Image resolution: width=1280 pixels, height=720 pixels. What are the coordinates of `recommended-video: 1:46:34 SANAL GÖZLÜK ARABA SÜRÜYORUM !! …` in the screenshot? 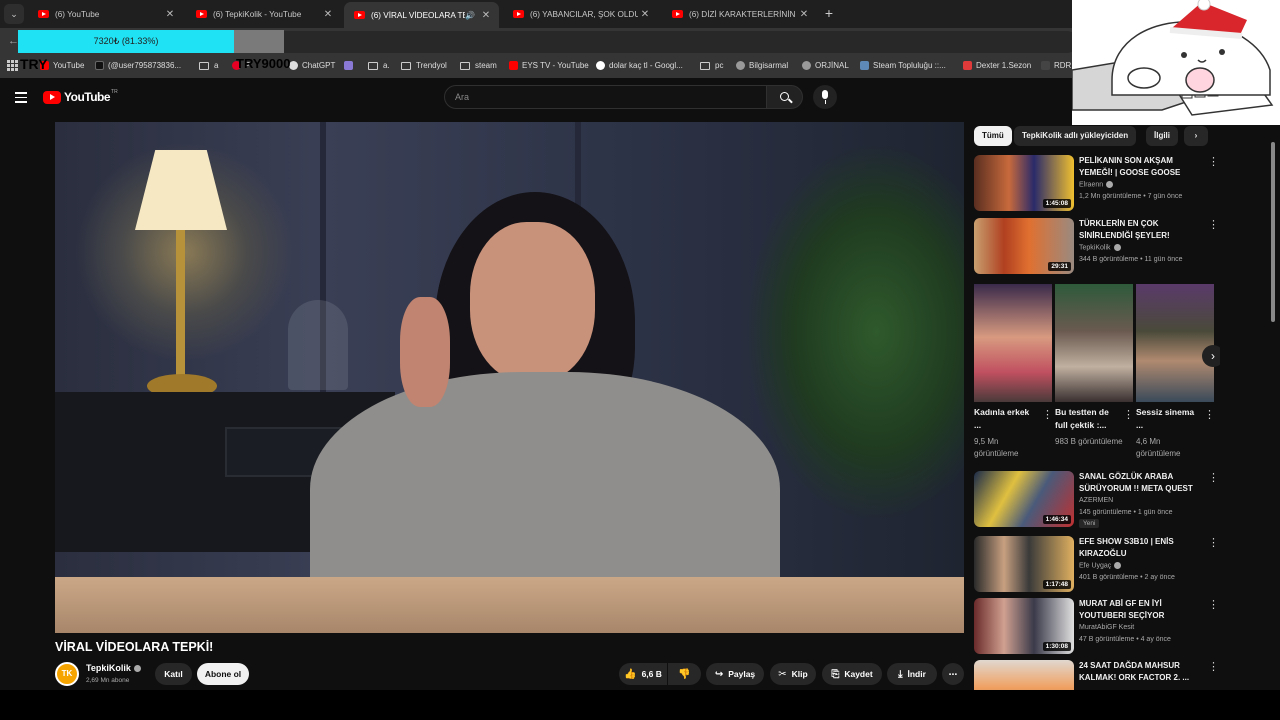 It's located at (1097, 500).